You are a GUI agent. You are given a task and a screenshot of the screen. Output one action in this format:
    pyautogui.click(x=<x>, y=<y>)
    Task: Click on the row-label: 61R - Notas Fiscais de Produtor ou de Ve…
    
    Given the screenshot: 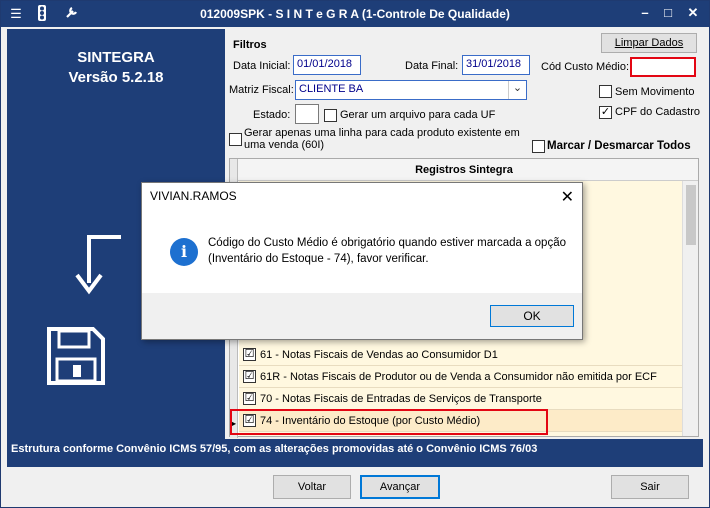 What is the action you would take?
    pyautogui.click(x=458, y=377)
    